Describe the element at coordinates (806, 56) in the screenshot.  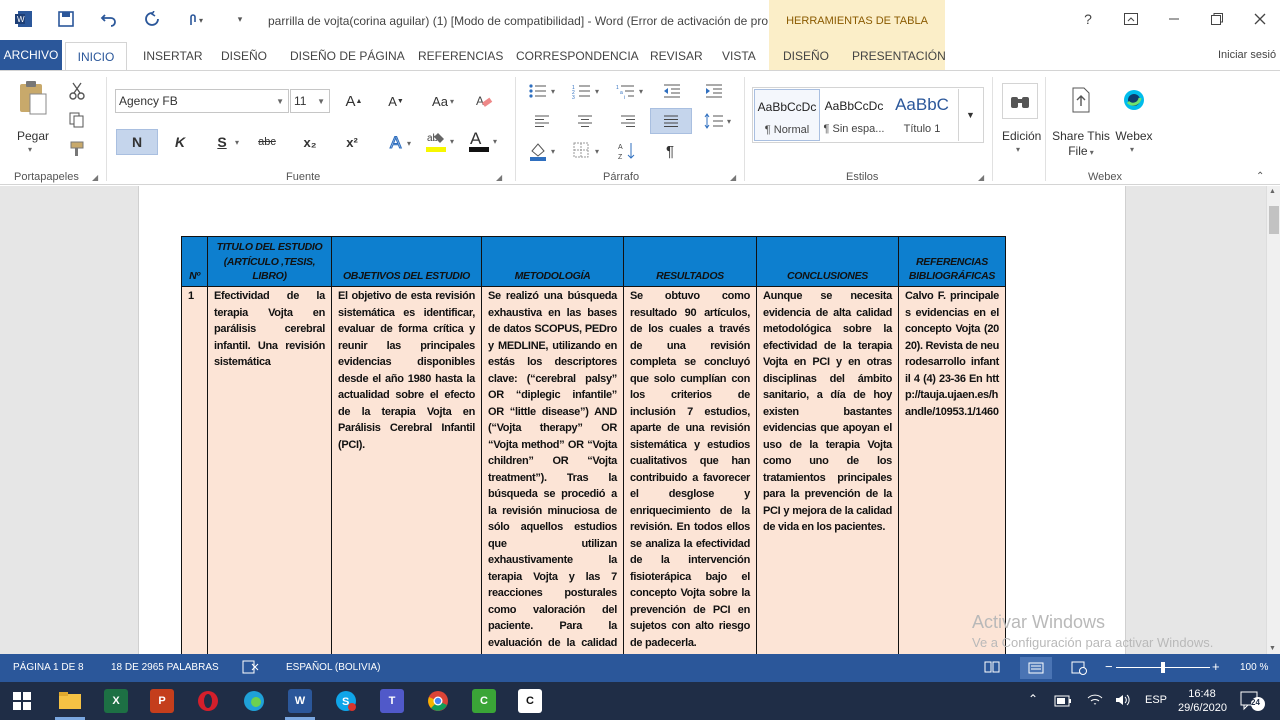
I see `tab-table-diseno: DISEÑO` at that location.